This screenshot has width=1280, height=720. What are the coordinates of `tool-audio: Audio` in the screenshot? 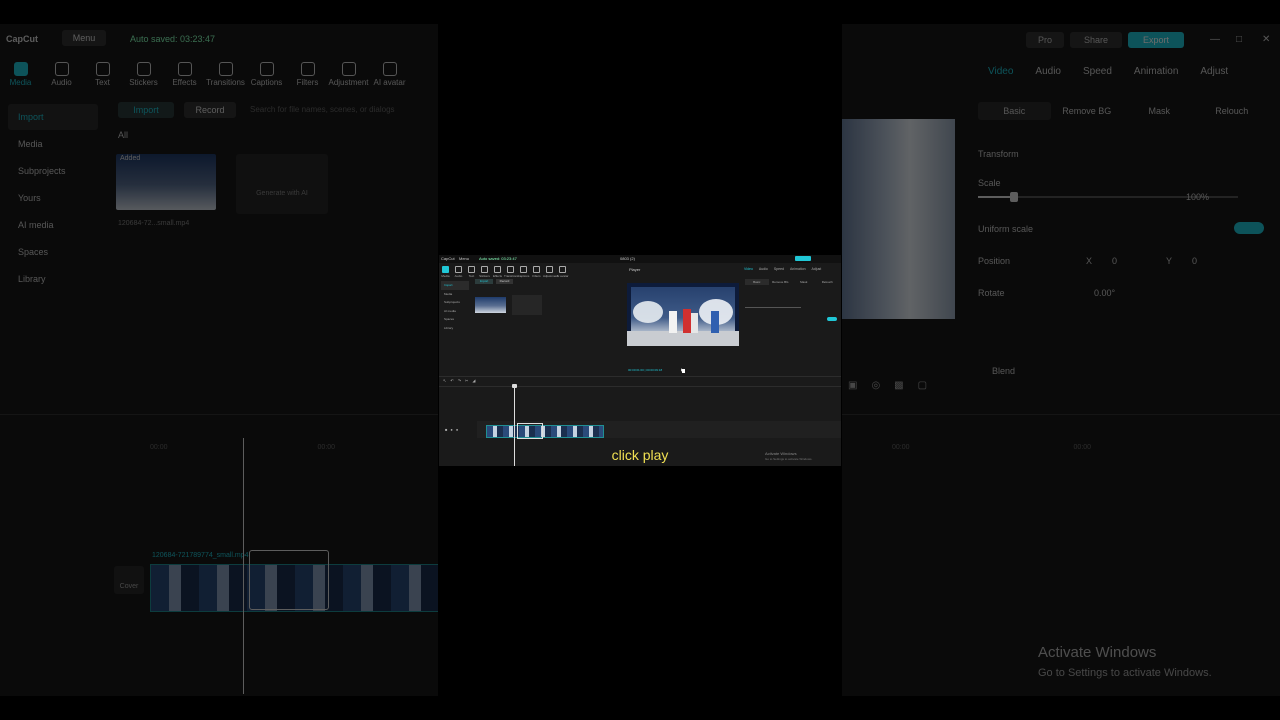 It's located at (61, 76).